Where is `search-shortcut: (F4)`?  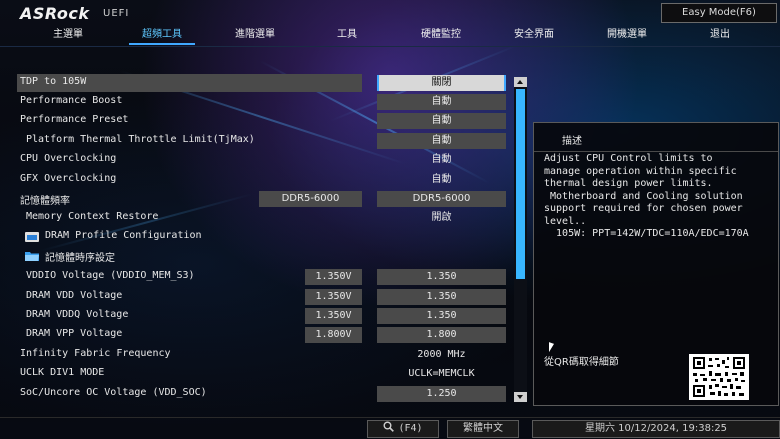
search-shortcut: (F4) is located at coordinates (410, 428).